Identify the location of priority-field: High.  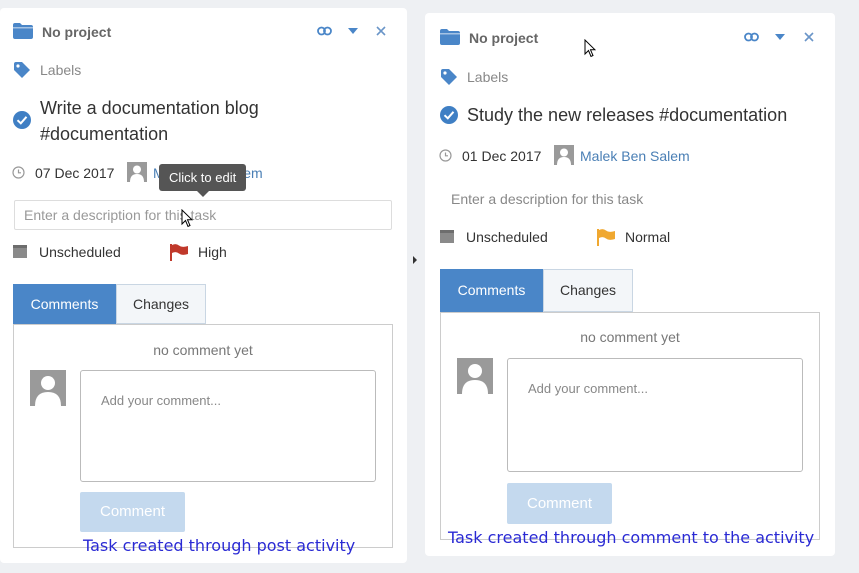
(212, 252).